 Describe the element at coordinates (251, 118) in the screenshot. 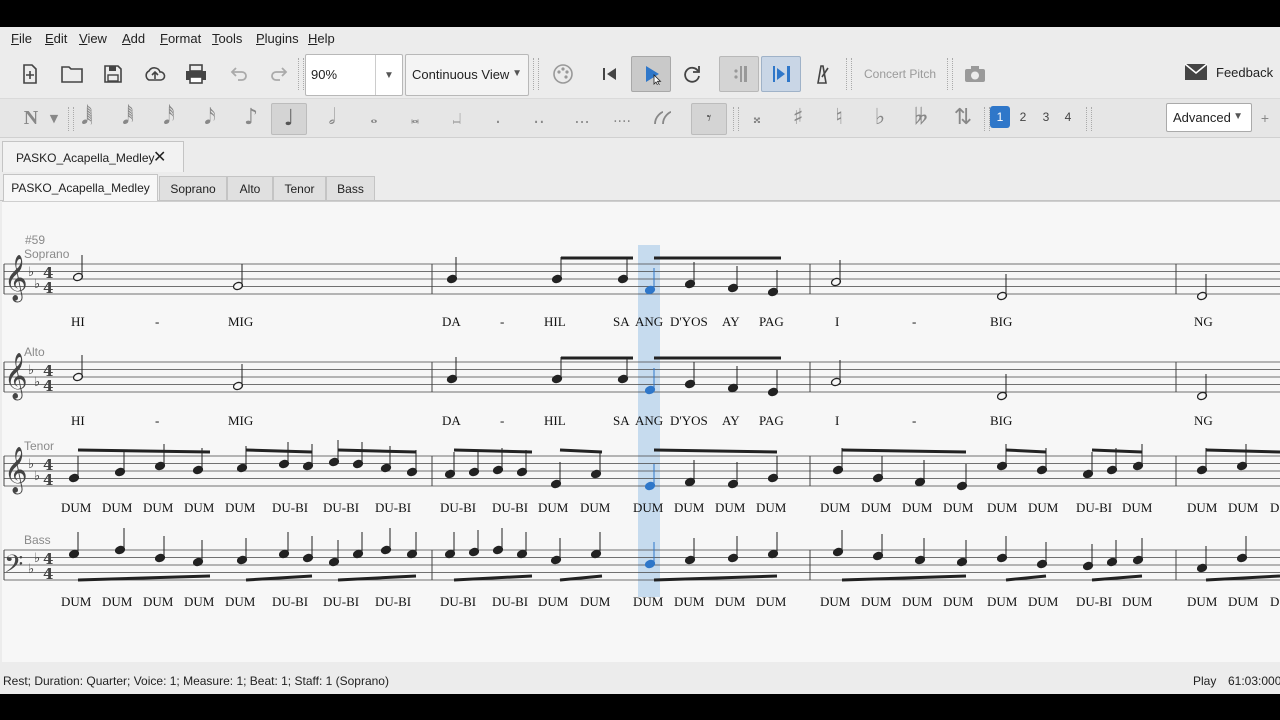

I see `duration-eighth-icon: ♪` at that location.